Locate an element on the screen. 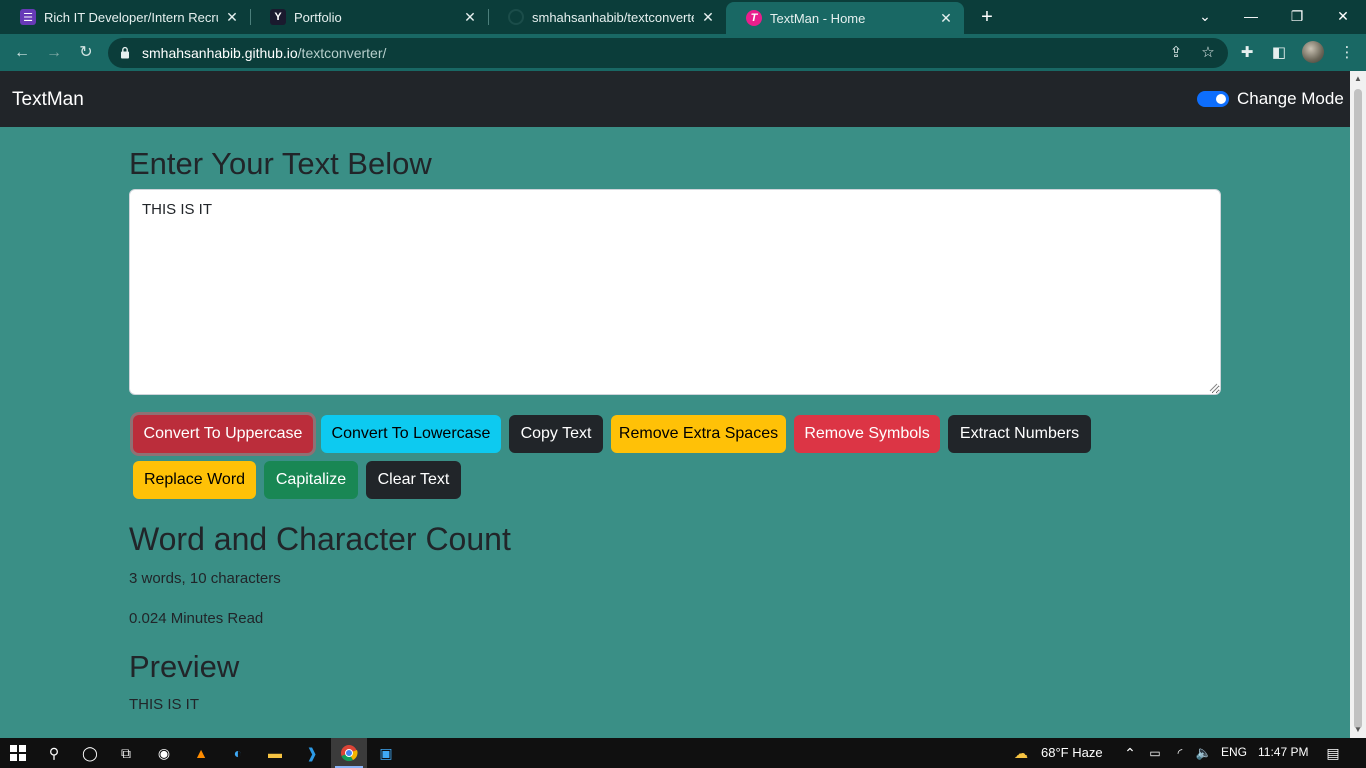 The height and width of the screenshot is (768, 1366). edge-icon: ◐ is located at coordinates (238, 753).